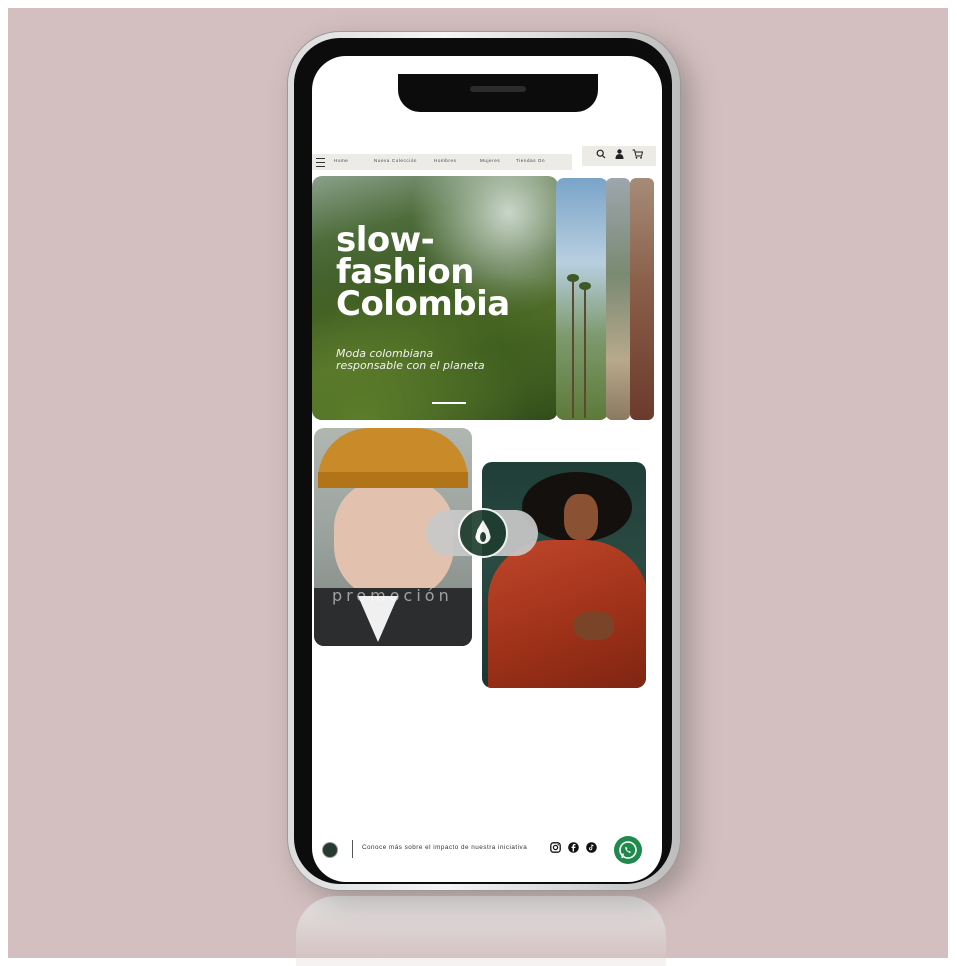  Describe the element at coordinates (393, 480) in the screenshot. I see `beanie-band` at that location.